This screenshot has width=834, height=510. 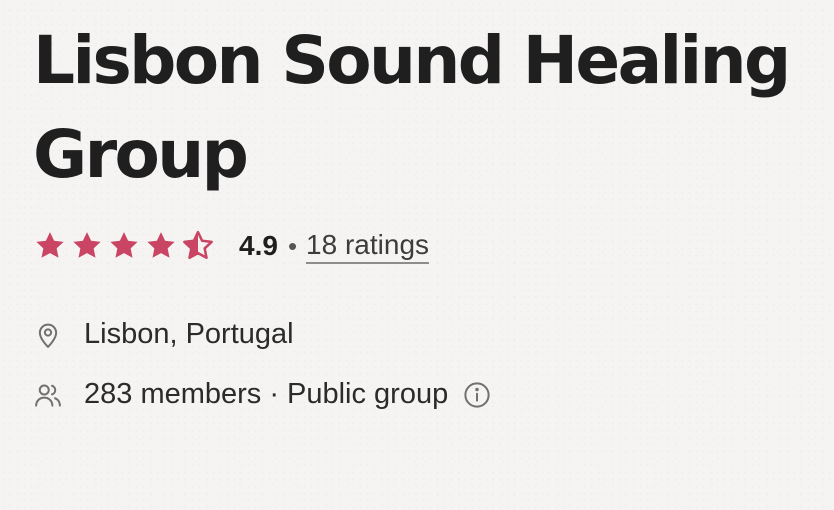 I want to click on location-text: Lisbon, Portugal, so click(x=189, y=334).